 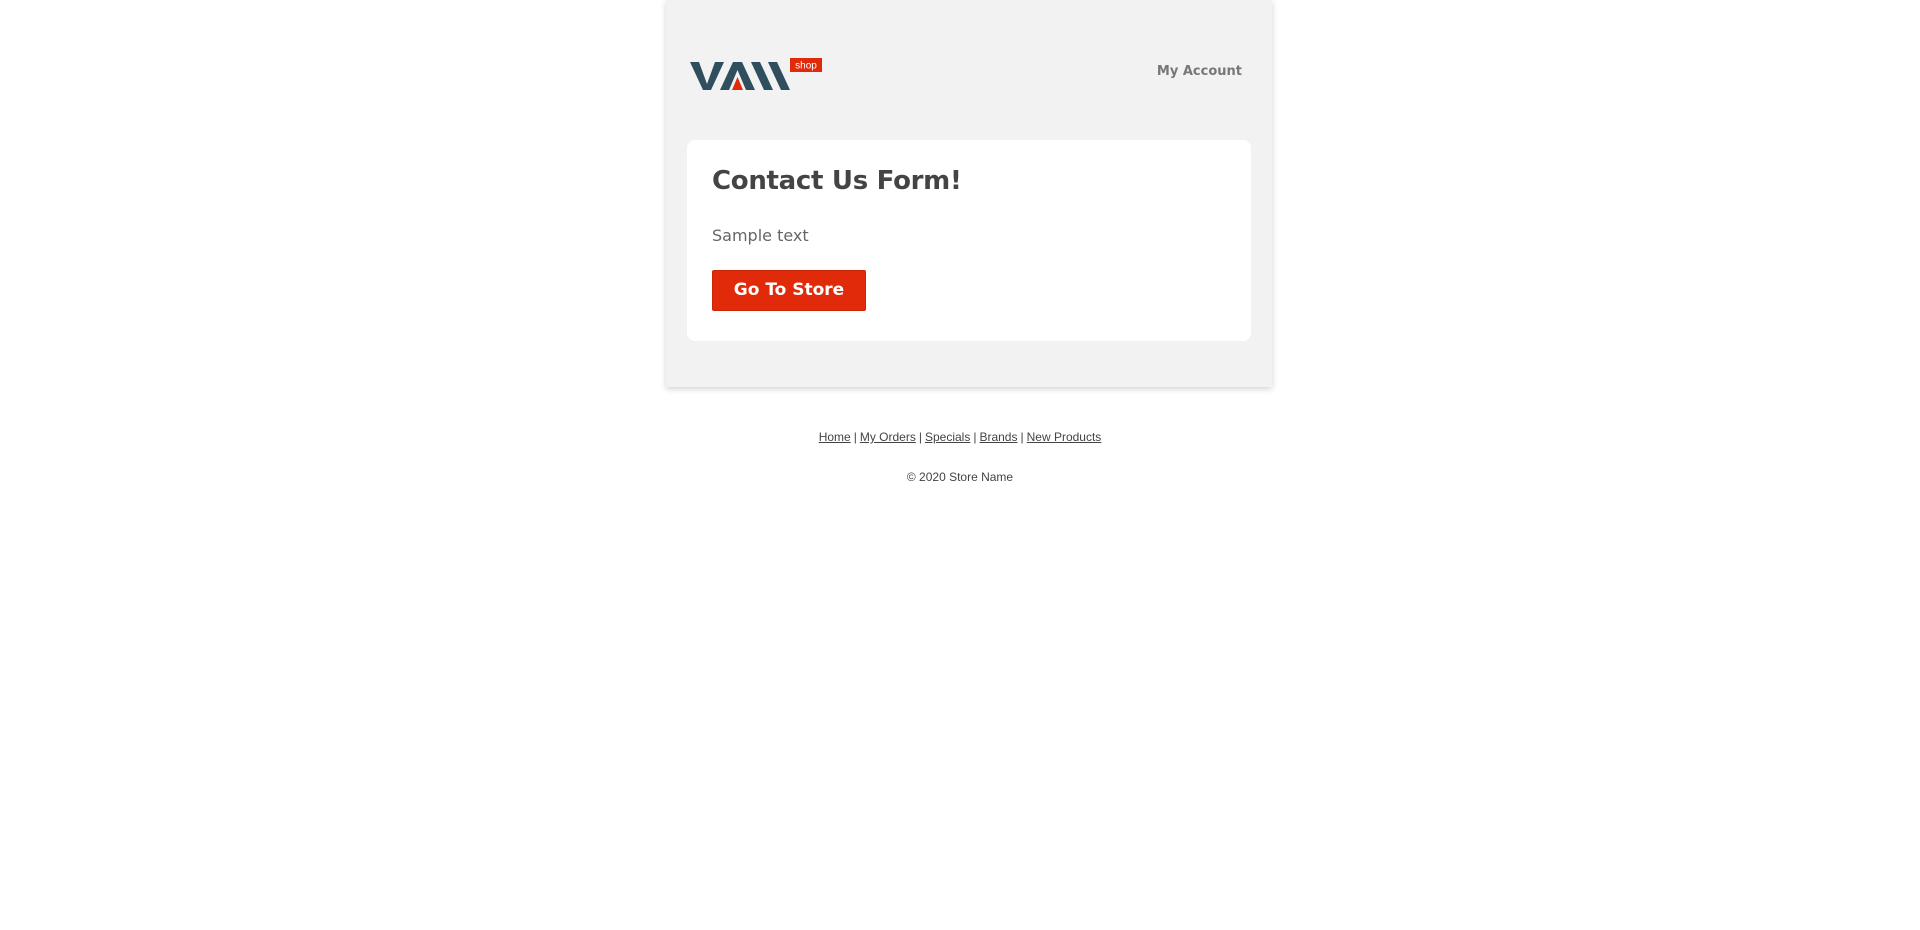 What do you see at coordinates (760, 235) in the screenshot?
I see `body-text: Sample text` at bounding box center [760, 235].